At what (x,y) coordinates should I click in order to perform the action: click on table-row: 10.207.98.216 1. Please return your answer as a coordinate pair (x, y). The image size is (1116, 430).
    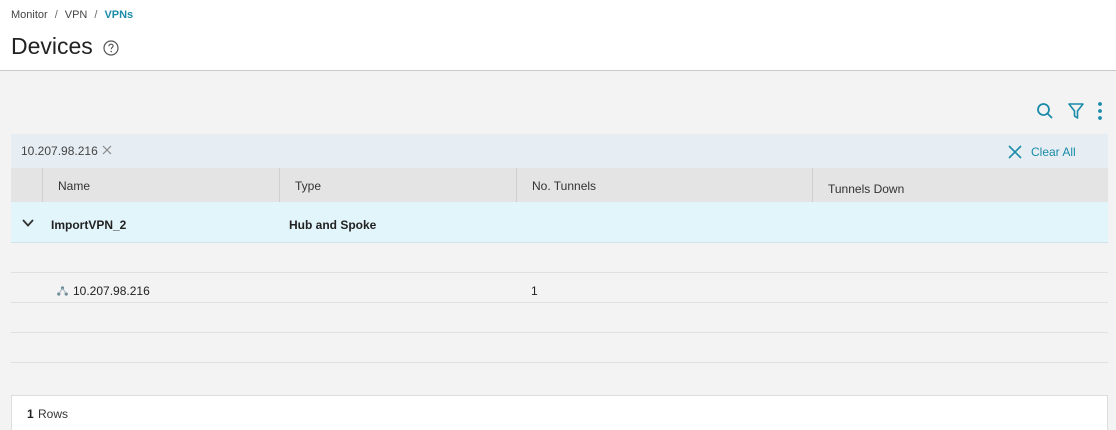
    Looking at the image, I should click on (559, 288).